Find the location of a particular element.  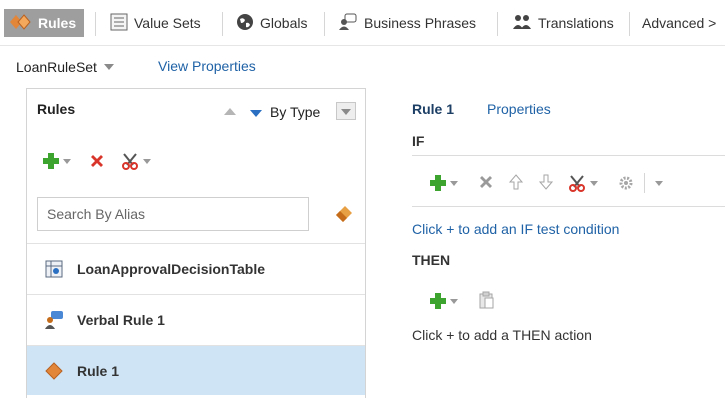

clipboard-icon is located at coordinates (486, 299).